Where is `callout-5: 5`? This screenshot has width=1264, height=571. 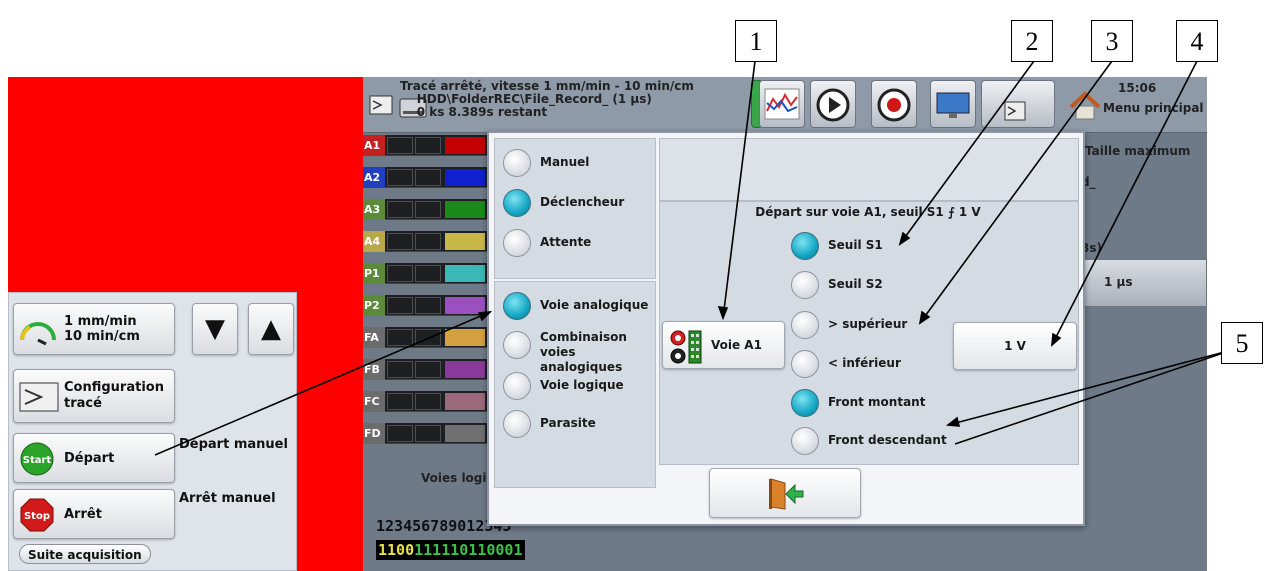 callout-5: 5 is located at coordinates (1242, 343).